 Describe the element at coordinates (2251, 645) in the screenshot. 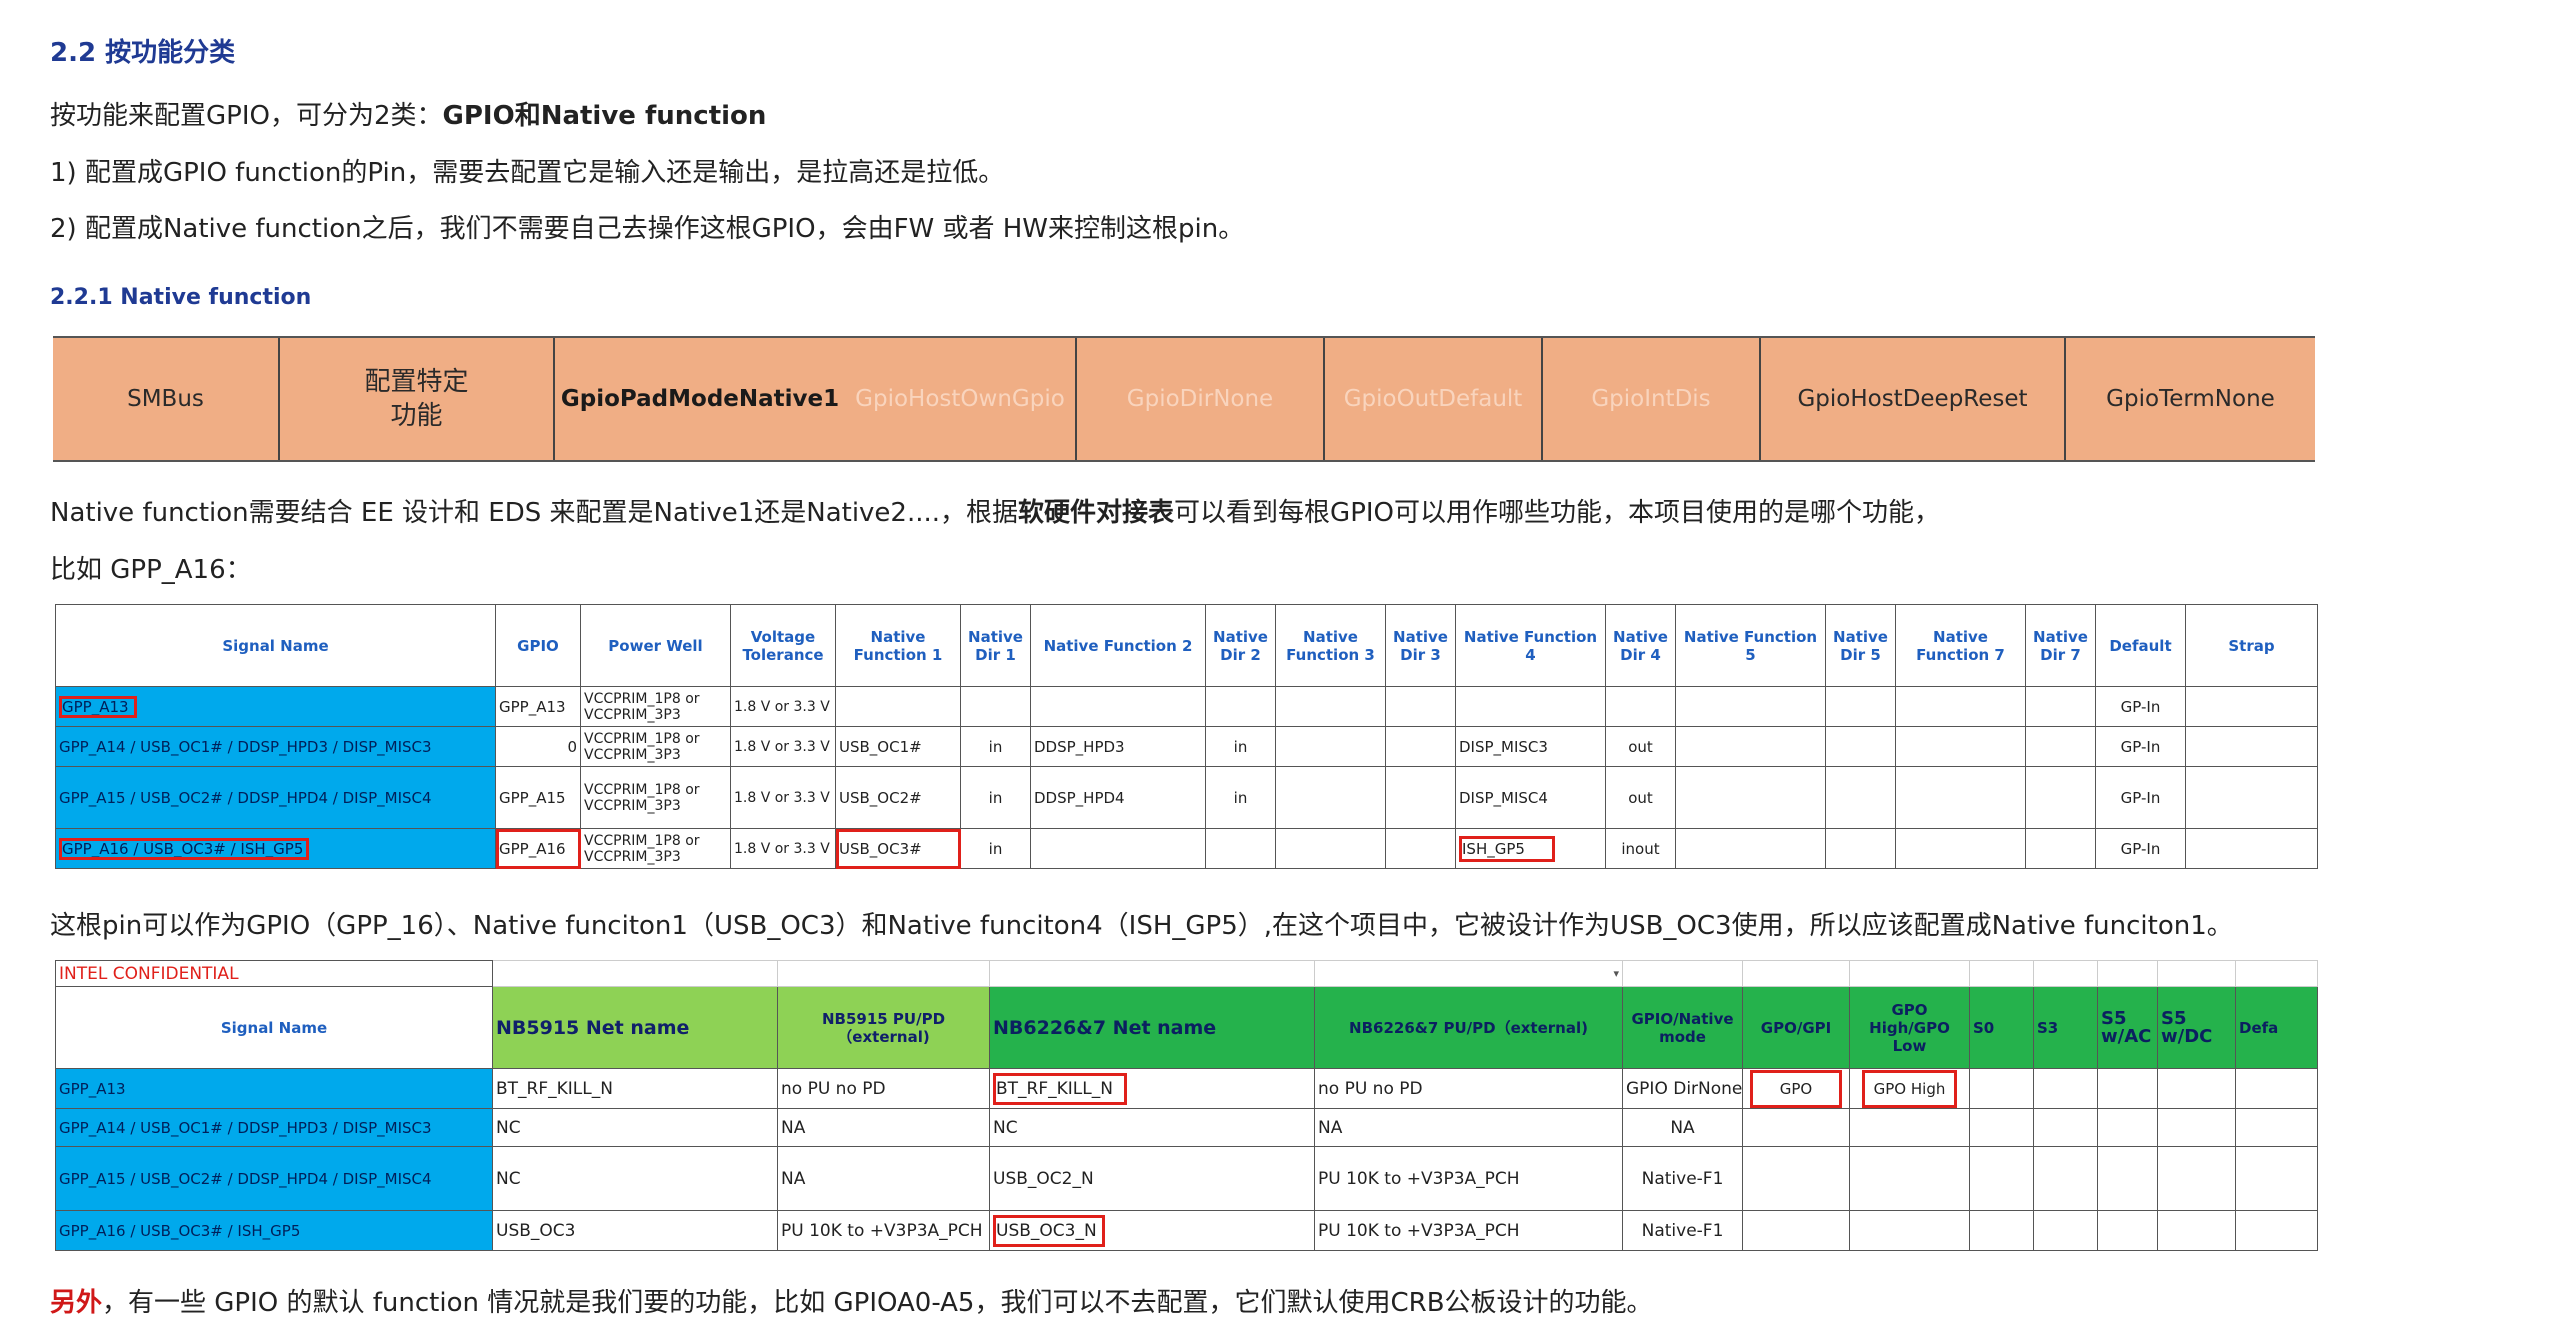

I see `table1-header: Strap` at that location.